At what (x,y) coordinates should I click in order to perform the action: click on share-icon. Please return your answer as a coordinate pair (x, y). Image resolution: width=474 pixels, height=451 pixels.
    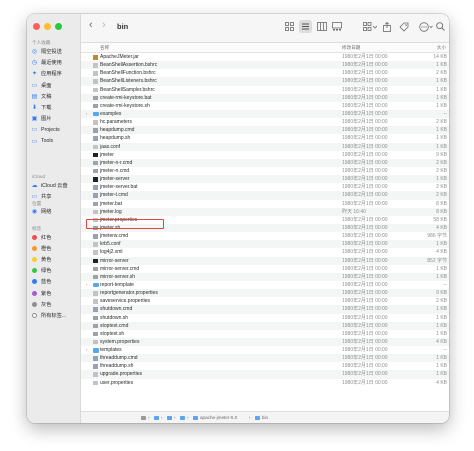
    Looking at the image, I should click on (387, 28).